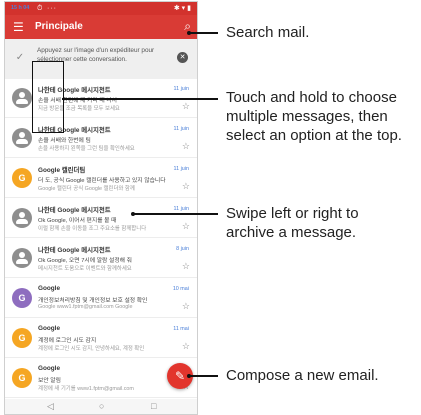 The height and width of the screenshot is (415, 421). I want to click on app-bar: ☰ Principale ⌕, so click(101, 27).